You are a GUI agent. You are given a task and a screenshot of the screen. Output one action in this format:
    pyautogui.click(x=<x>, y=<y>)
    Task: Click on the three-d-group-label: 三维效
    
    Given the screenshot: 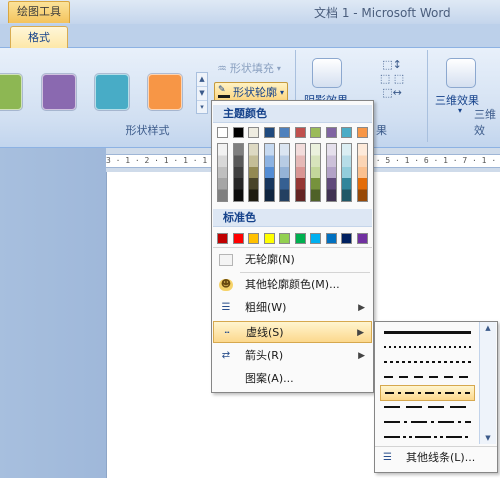 What is the action you would take?
    pyautogui.click(x=485, y=122)
    